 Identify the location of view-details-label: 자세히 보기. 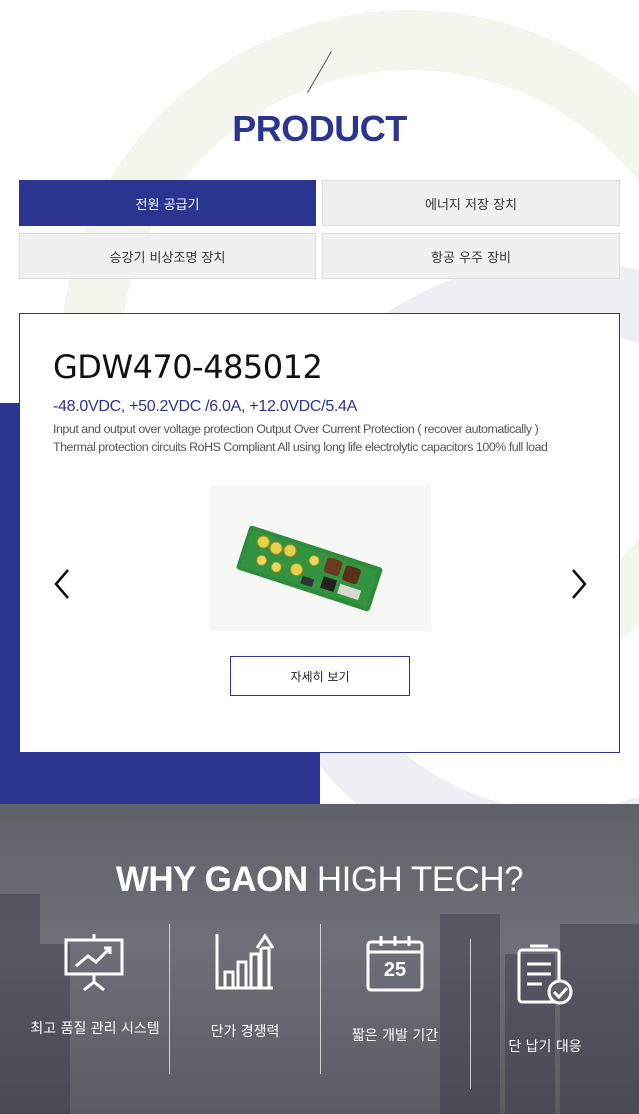
(320, 676).